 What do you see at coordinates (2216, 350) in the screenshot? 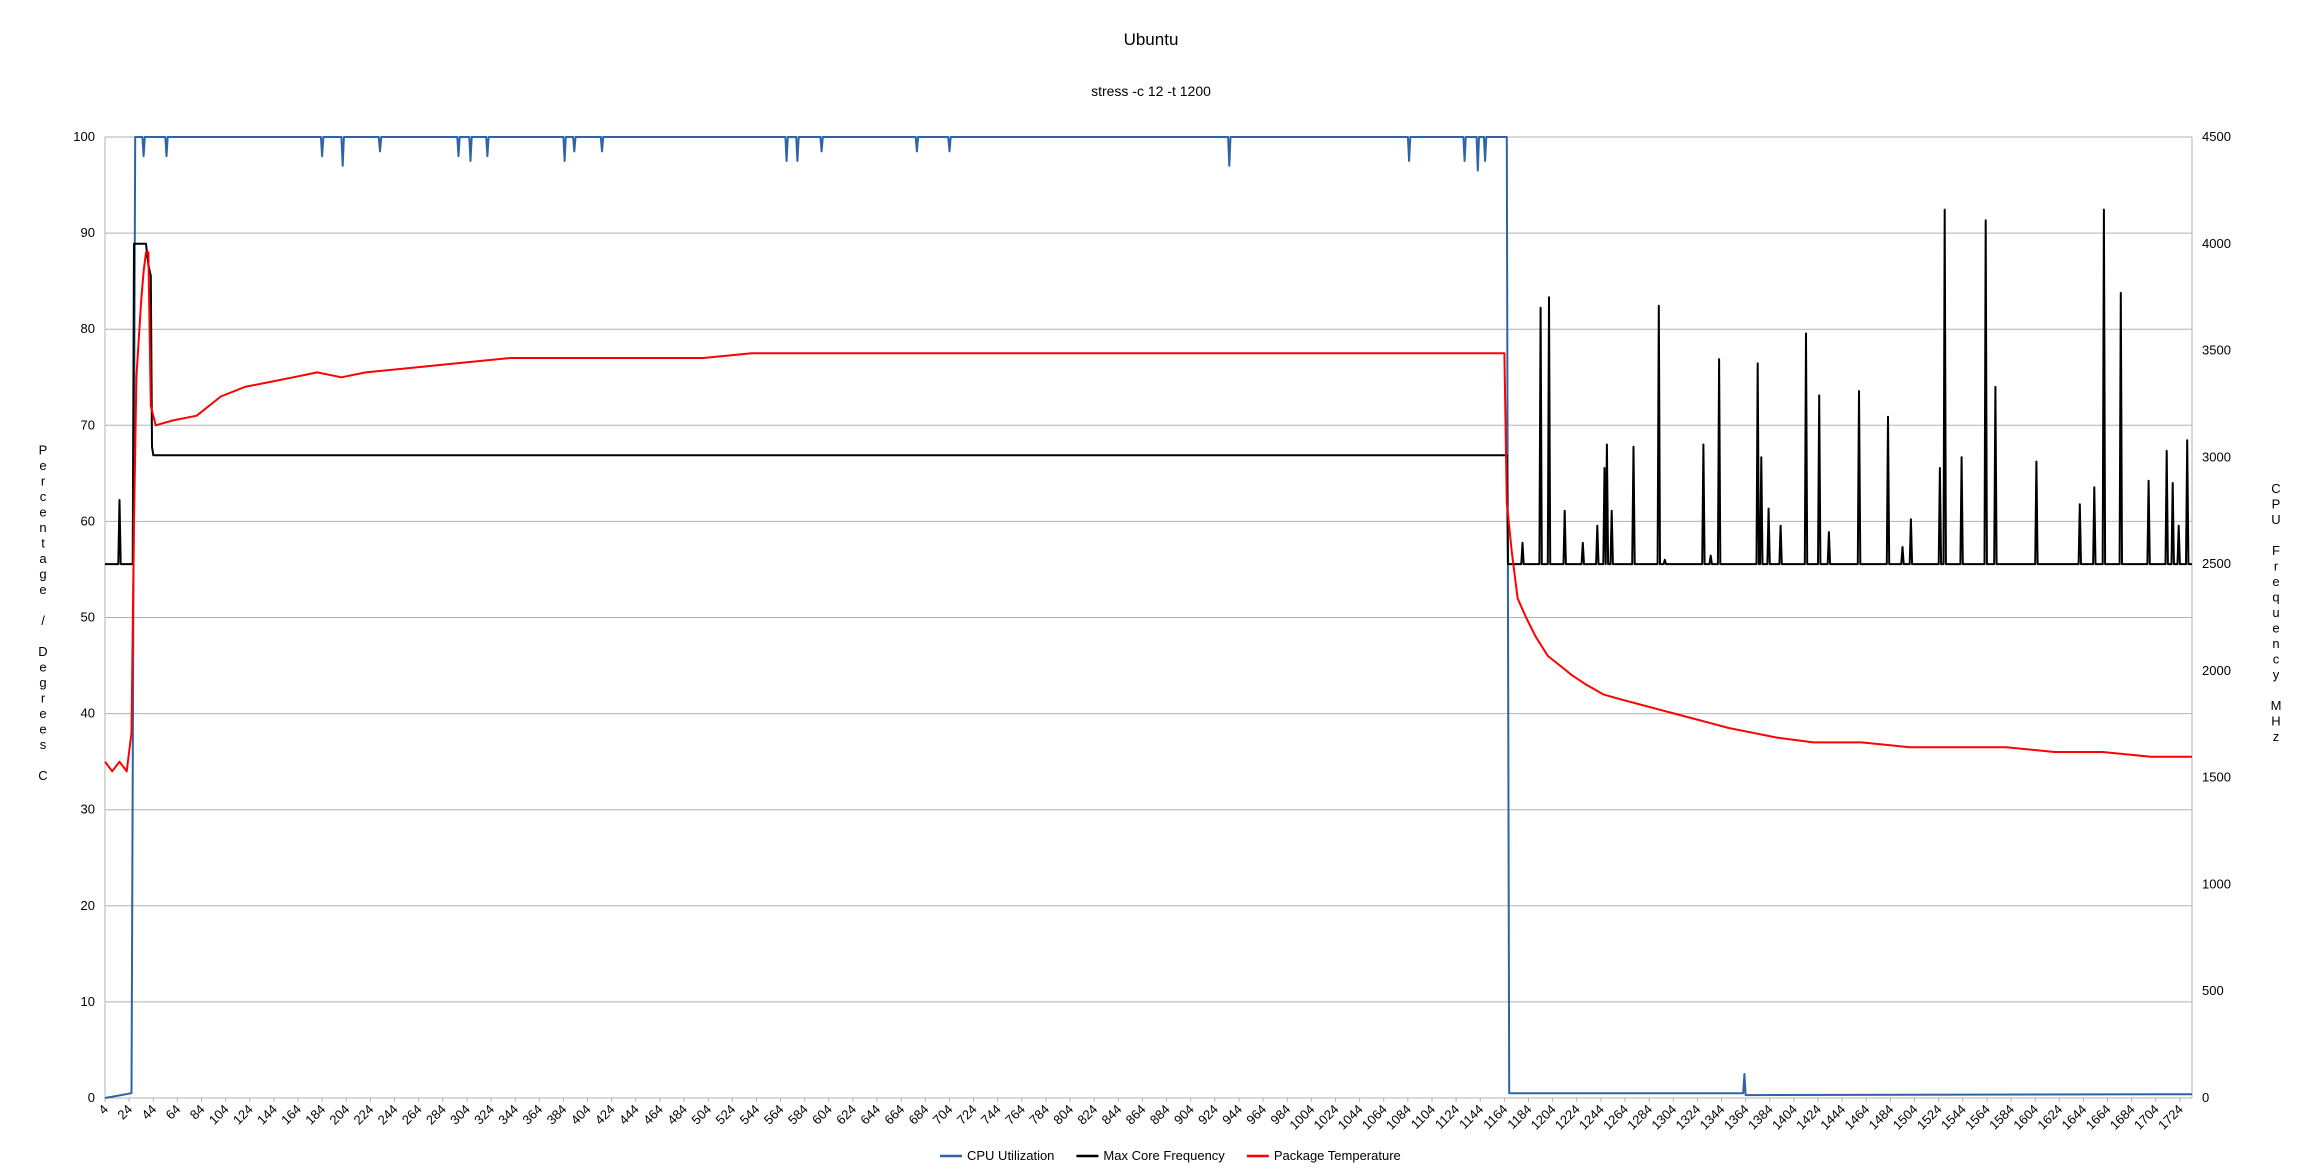
I see `y2-tick-label: 3500` at bounding box center [2216, 350].